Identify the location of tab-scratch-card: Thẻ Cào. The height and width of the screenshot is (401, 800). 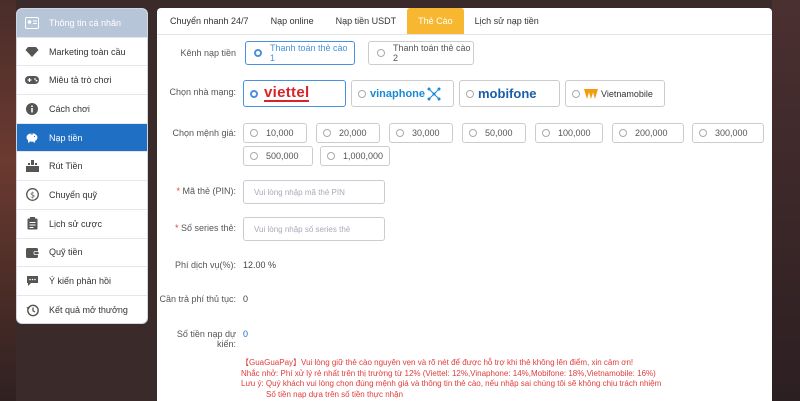
(435, 21).